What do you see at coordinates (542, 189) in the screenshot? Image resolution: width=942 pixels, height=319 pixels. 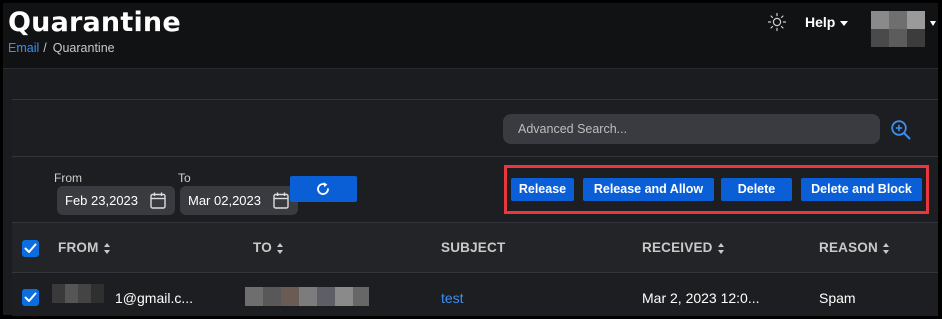 I see `release-button: Release` at bounding box center [542, 189].